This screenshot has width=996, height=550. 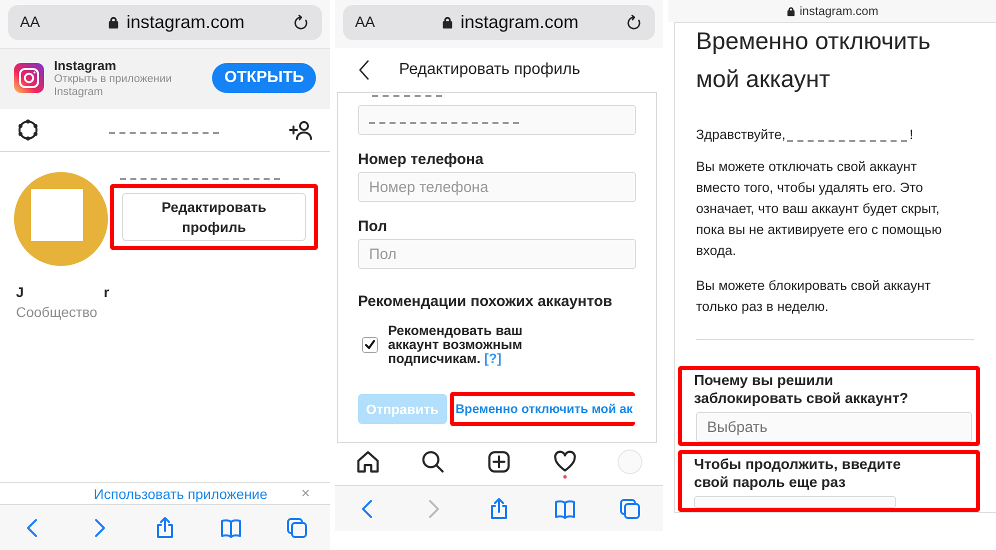 I want to click on name-text: r, so click(x=107, y=292).